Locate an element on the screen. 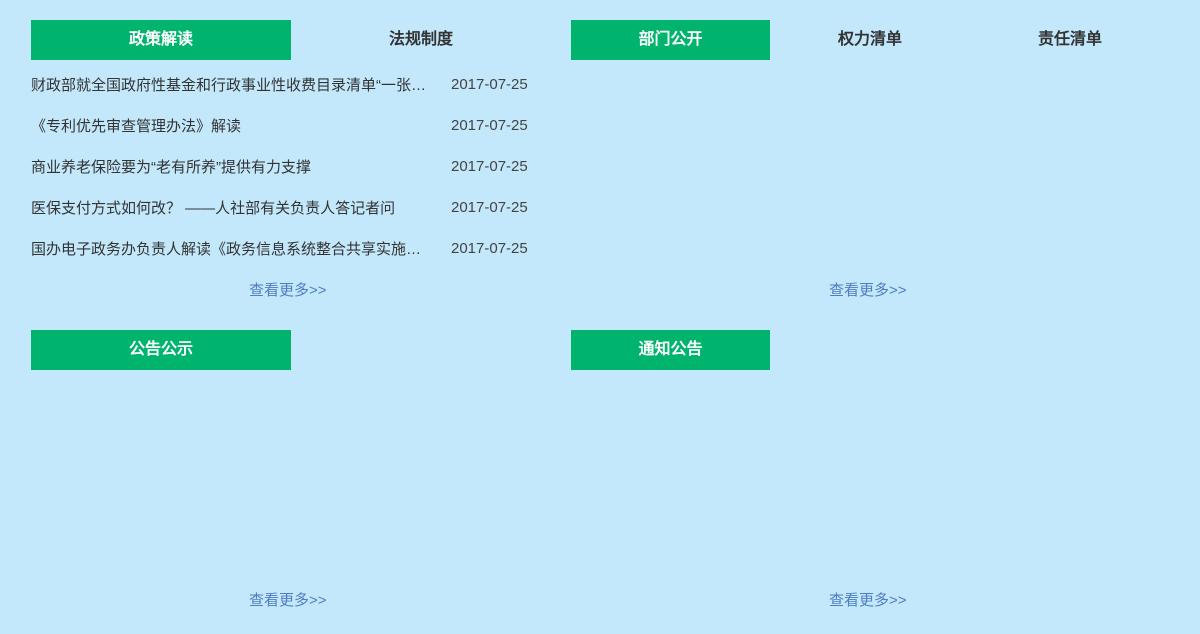 This screenshot has height=634, width=1200. tab-department-disclosure: 部门公开 is located at coordinates (670, 40).